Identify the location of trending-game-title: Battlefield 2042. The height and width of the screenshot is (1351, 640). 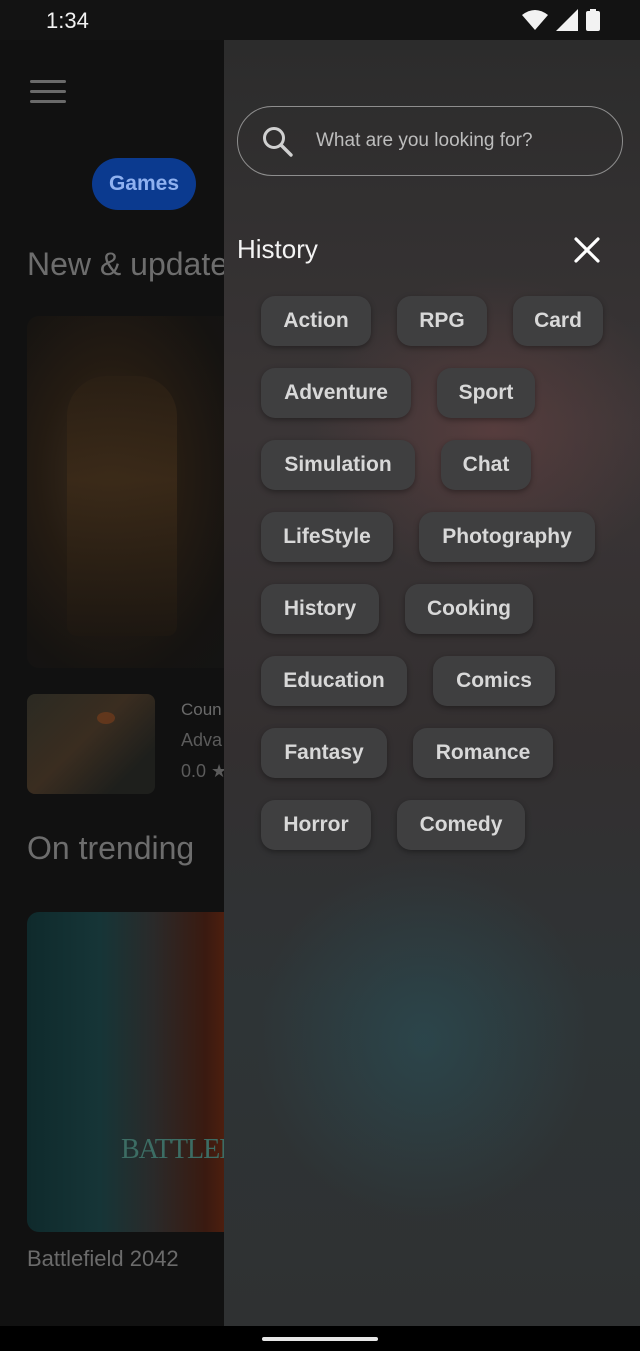
(103, 1258).